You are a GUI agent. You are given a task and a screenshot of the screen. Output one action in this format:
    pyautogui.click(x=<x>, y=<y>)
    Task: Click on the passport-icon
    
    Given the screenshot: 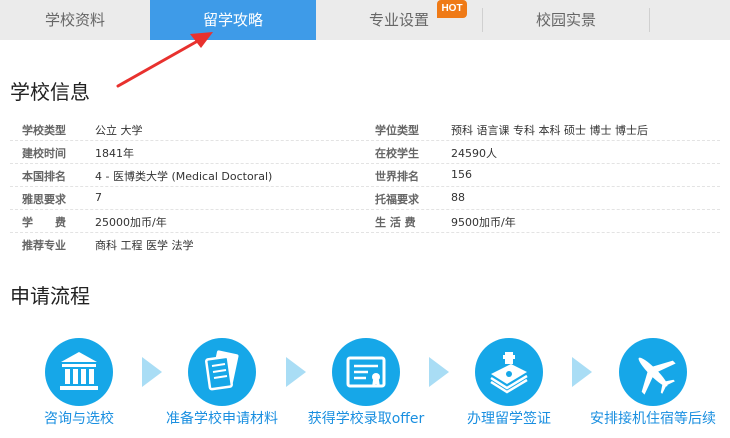 What is the action you would take?
    pyautogui.click(x=509, y=372)
    